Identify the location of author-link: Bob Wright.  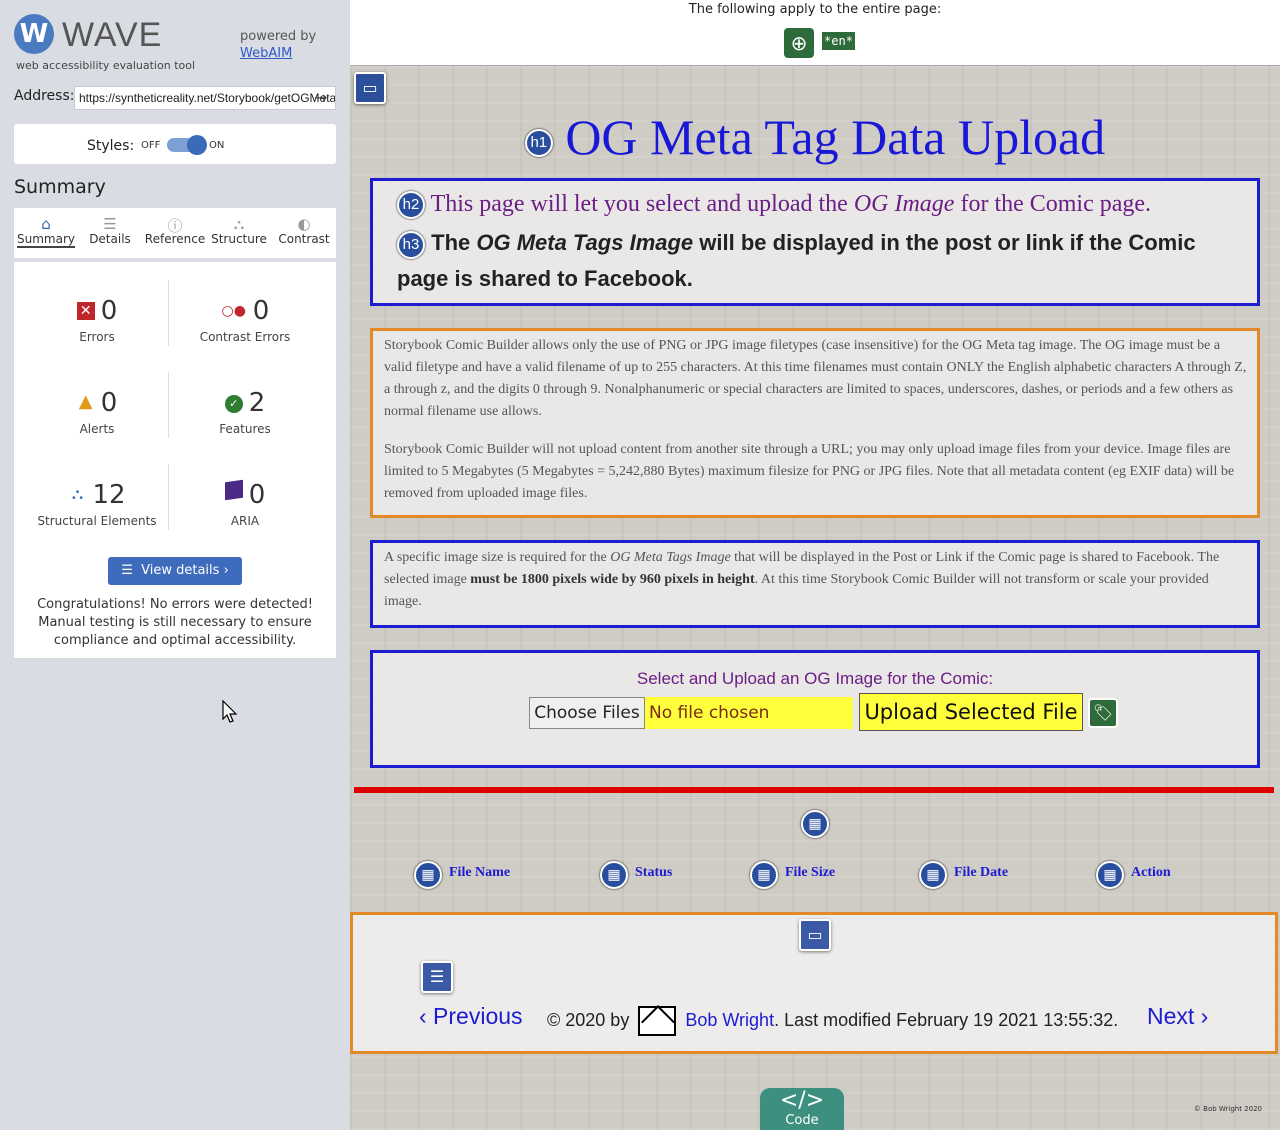
(729, 1020).